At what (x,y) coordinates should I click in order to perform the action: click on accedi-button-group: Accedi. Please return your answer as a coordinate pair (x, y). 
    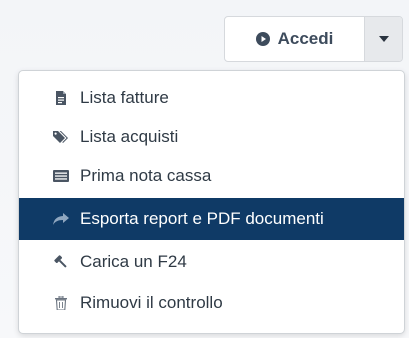
    Looking at the image, I should click on (313, 39).